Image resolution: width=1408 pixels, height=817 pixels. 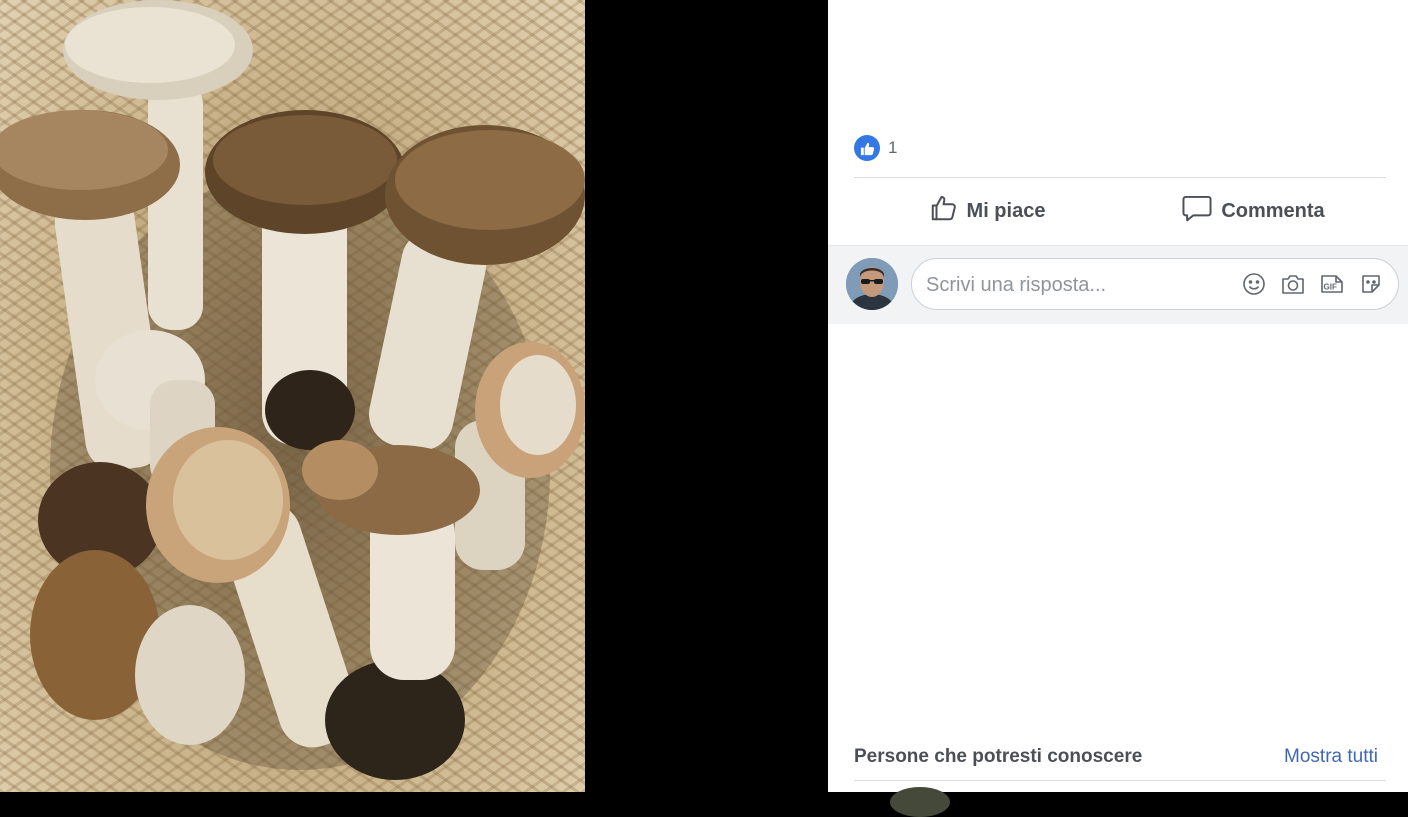 I want to click on thumbs-up-icon, so click(x=944, y=211).